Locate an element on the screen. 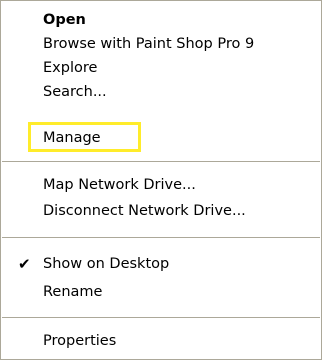 This screenshot has width=322, height=360. menu-item-label: Manage is located at coordinates (72, 138).